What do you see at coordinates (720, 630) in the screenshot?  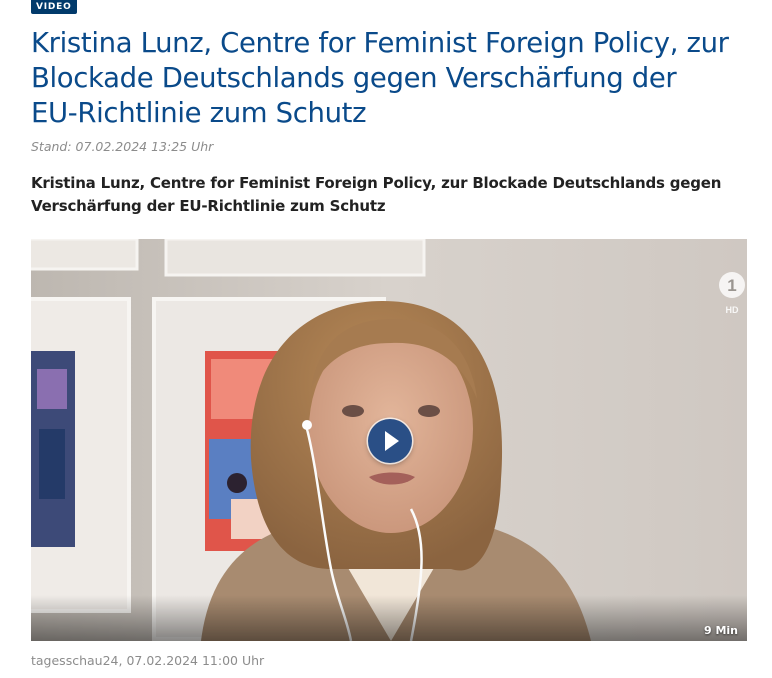 I see `video-duration: 9 Min` at bounding box center [720, 630].